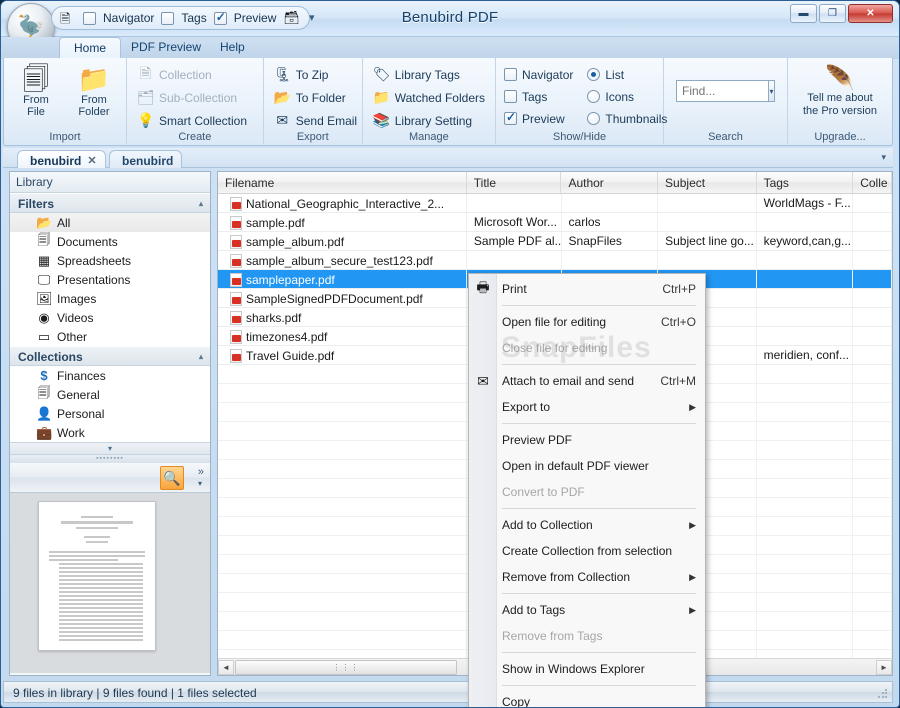 The width and height of the screenshot is (900, 708). What do you see at coordinates (201, 356) in the screenshot?
I see `chevron-up-icon-collections: ▴` at bounding box center [201, 356].